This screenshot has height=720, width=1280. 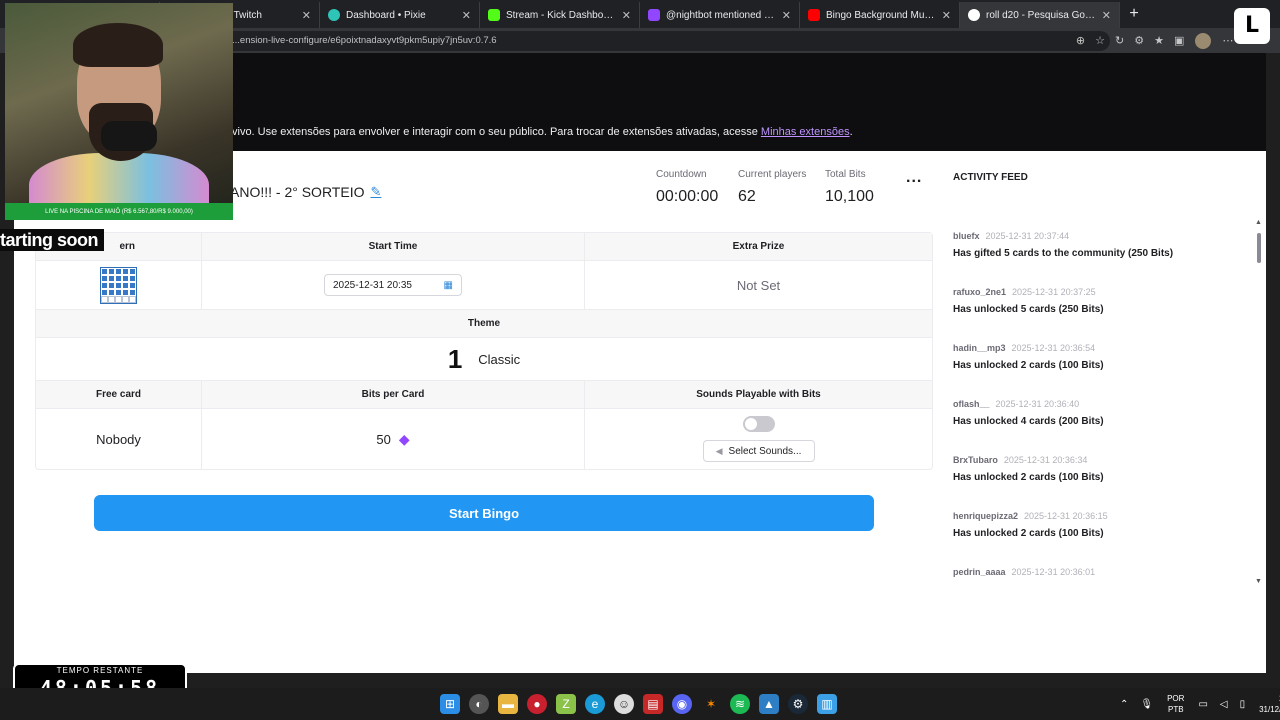 What do you see at coordinates (393, 439) in the screenshot?
I see `bits-per-card-cell: 50 ◆` at bounding box center [393, 439].